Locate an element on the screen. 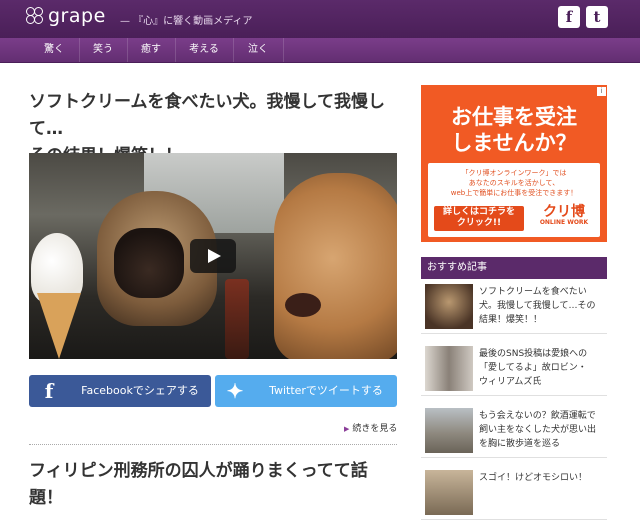 Image resolution: width=640 pixels, height=520 pixels. site-tagline: — 『心』に響く動画メディア is located at coordinates (186, 21).